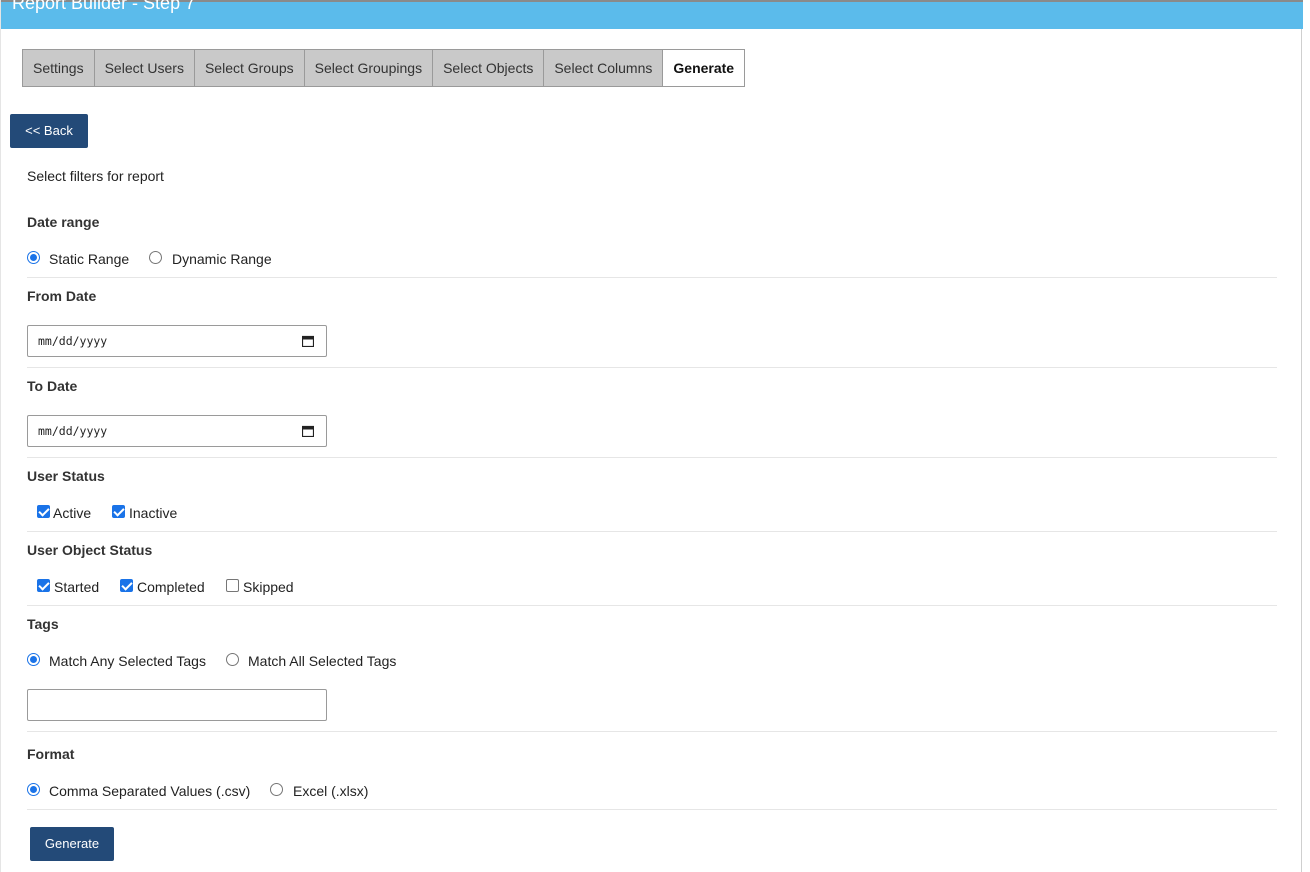 This screenshot has height=872, width=1310. Describe the element at coordinates (52, 386) in the screenshot. I see `to-date-label: To Date` at that location.